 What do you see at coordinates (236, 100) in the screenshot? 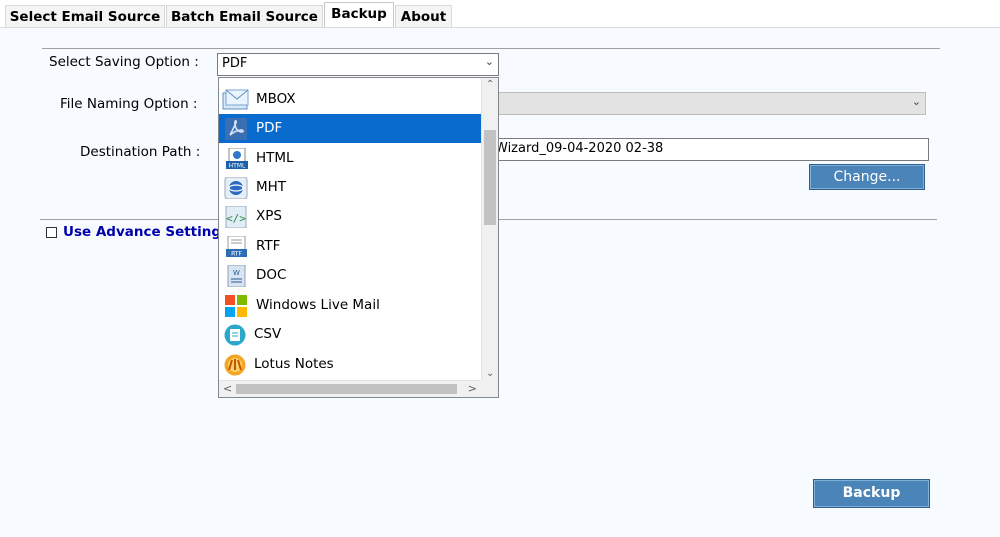
I see `mbox-icon` at bounding box center [236, 100].